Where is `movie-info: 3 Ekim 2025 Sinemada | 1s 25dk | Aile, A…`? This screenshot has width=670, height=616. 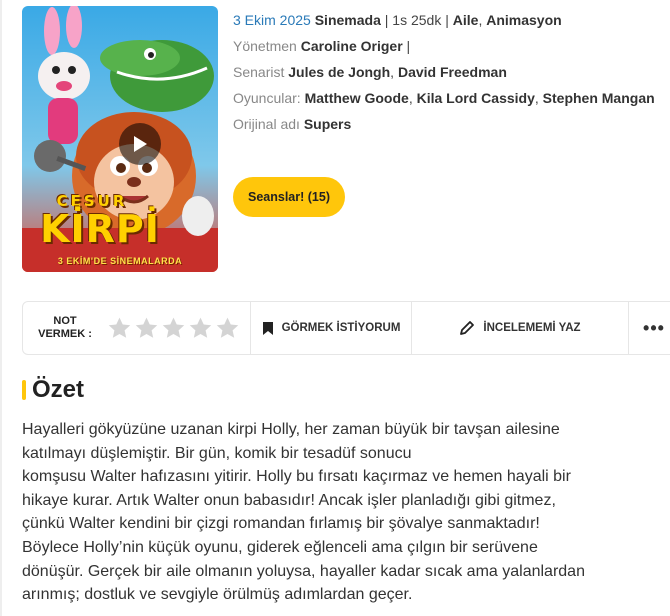
movie-info: 3 Ekim 2025 Sinemada | 1s 25dk | Aile, A… is located at coordinates (448, 75).